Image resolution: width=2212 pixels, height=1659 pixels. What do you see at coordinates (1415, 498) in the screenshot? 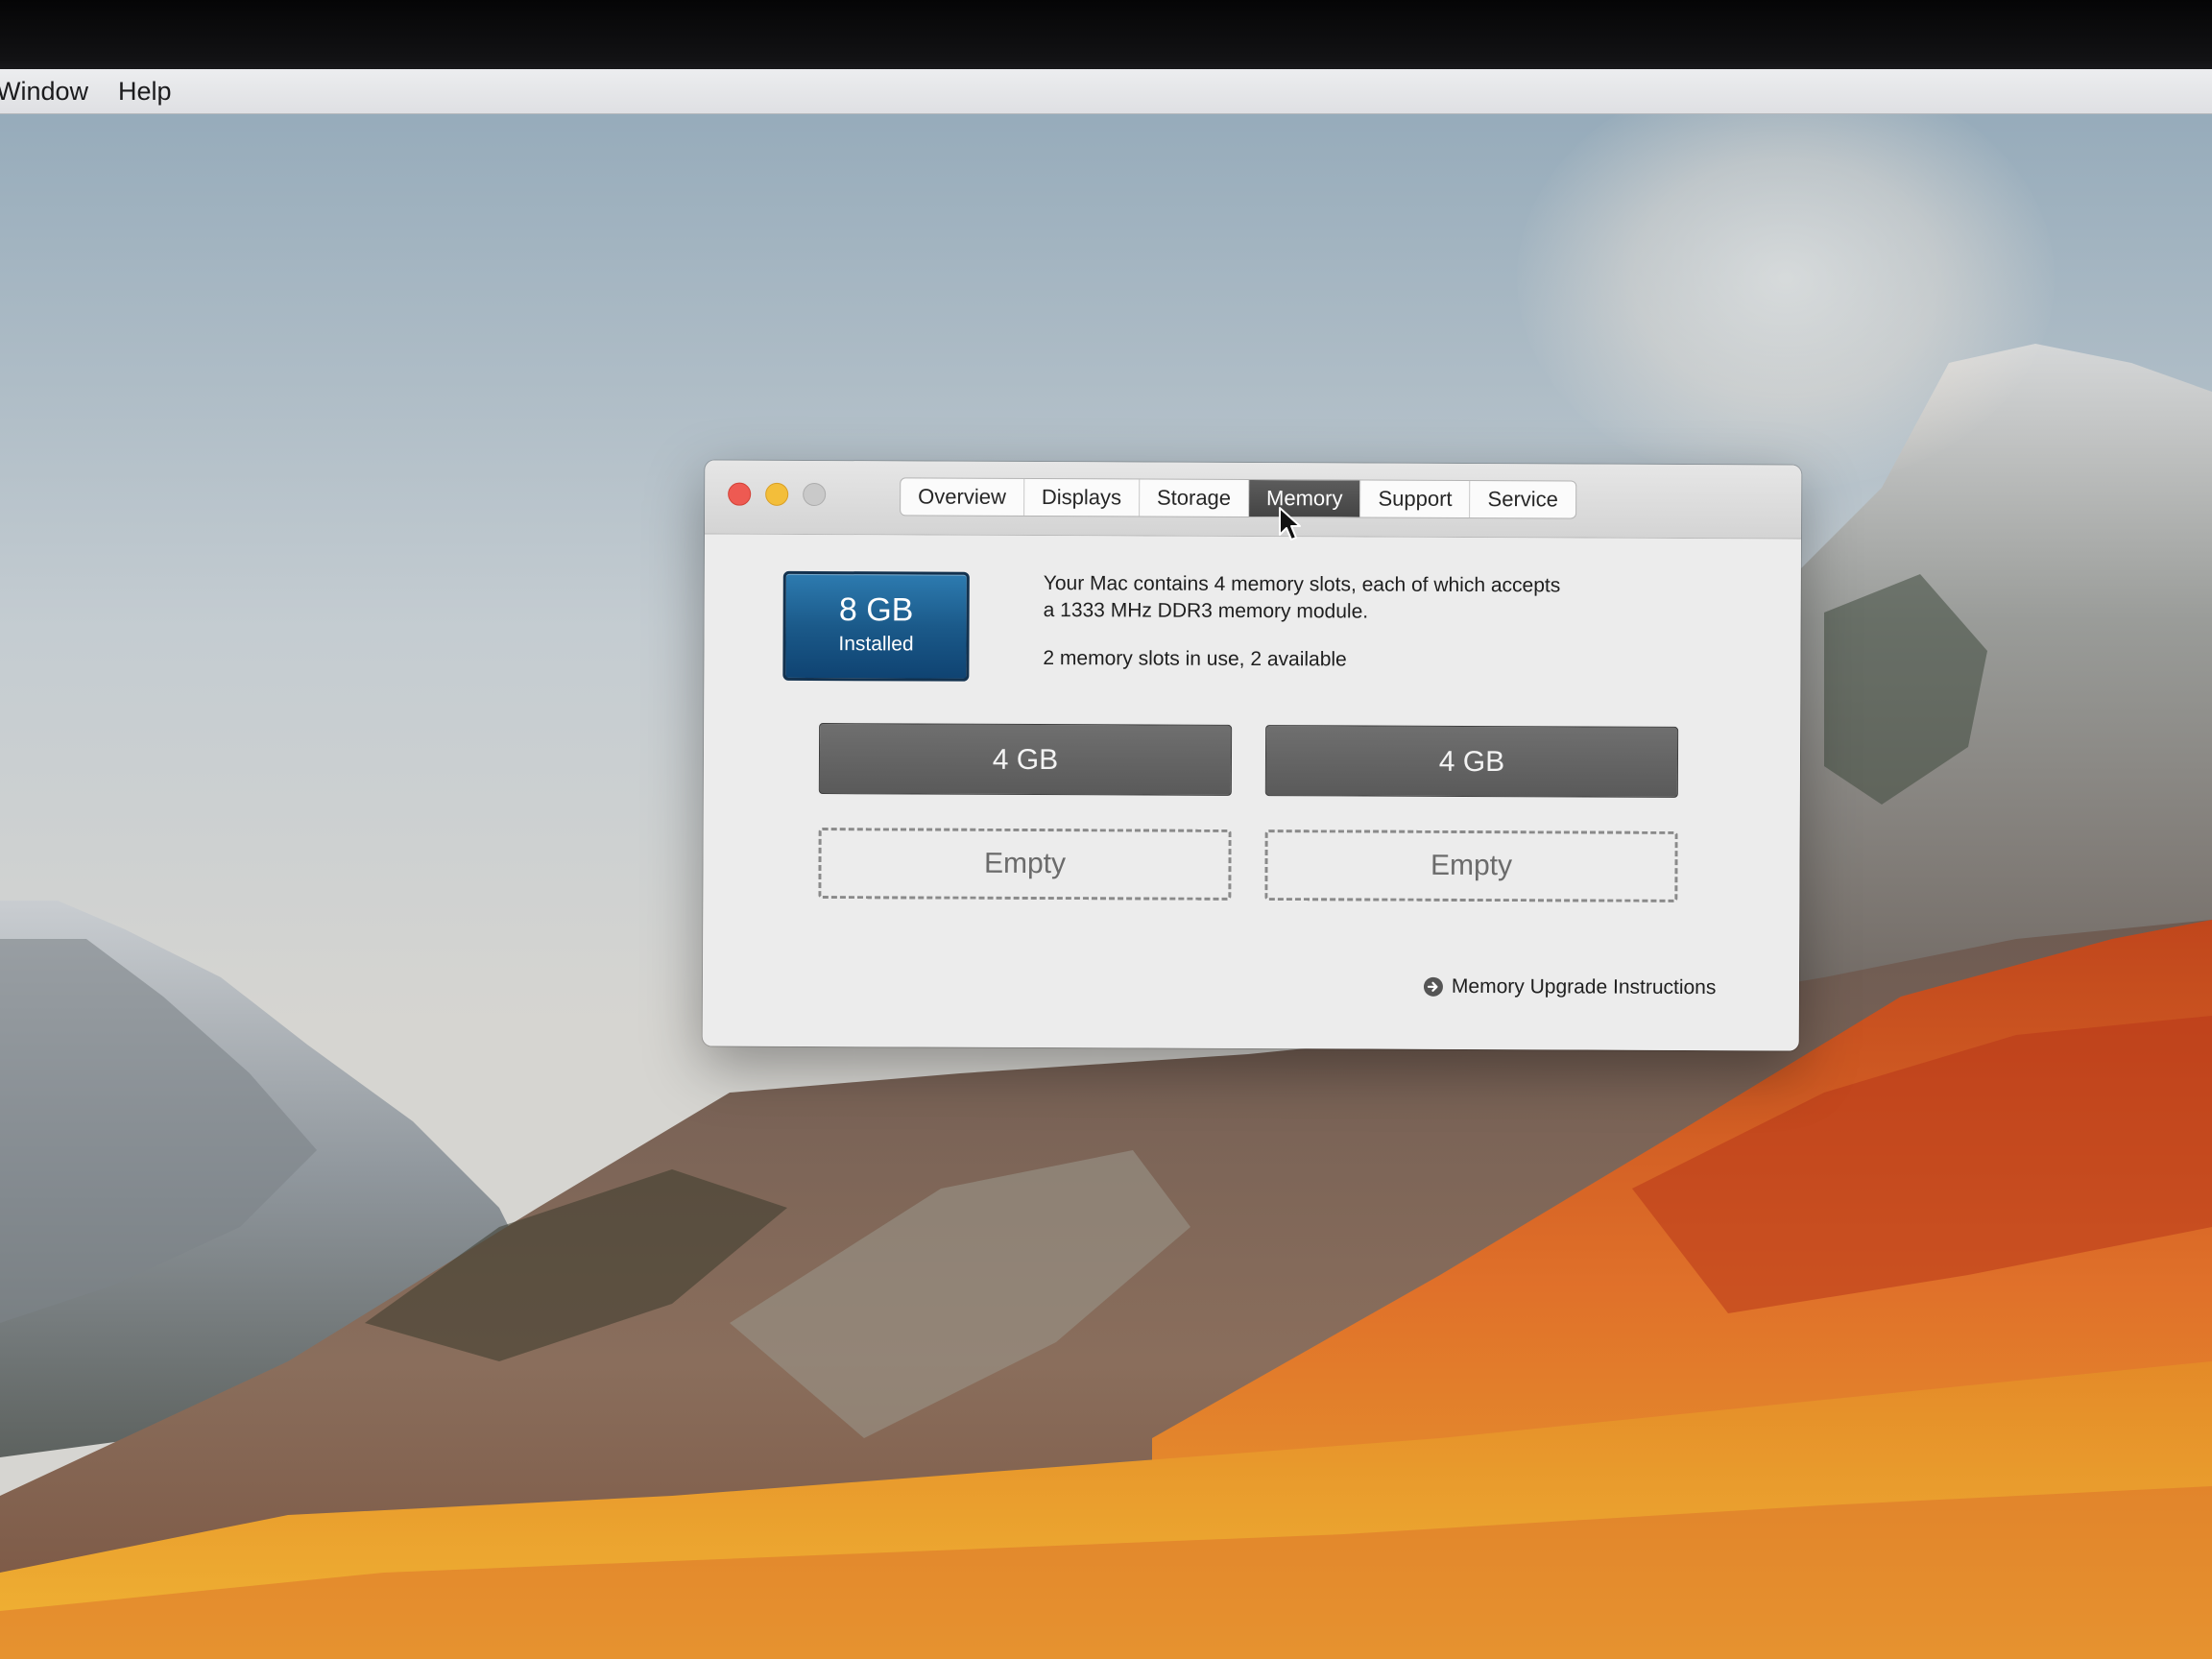
I see `tab-support: Support` at bounding box center [1415, 498].